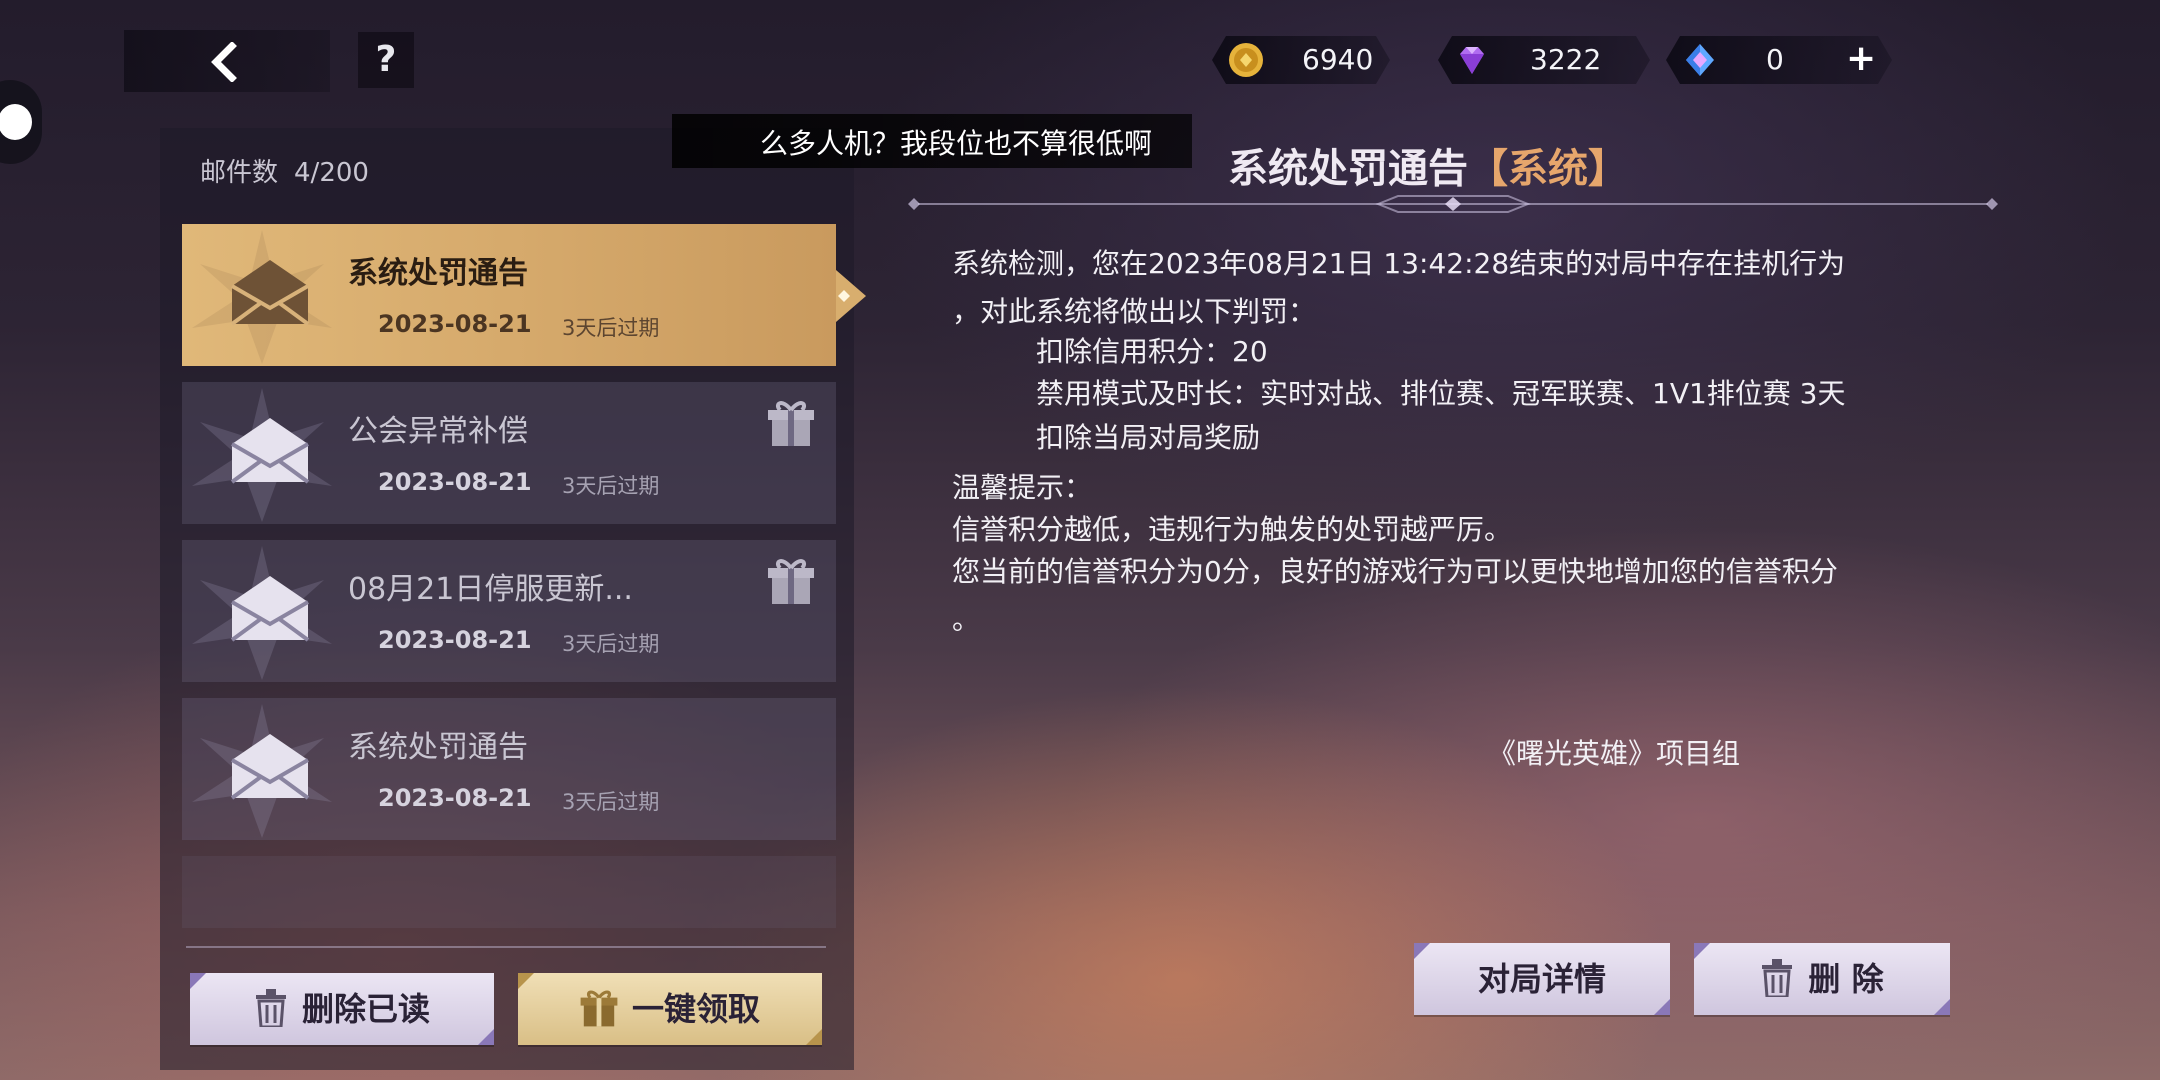  What do you see at coordinates (1846, 979) in the screenshot?
I see `delete-label: 删 除` at bounding box center [1846, 979].